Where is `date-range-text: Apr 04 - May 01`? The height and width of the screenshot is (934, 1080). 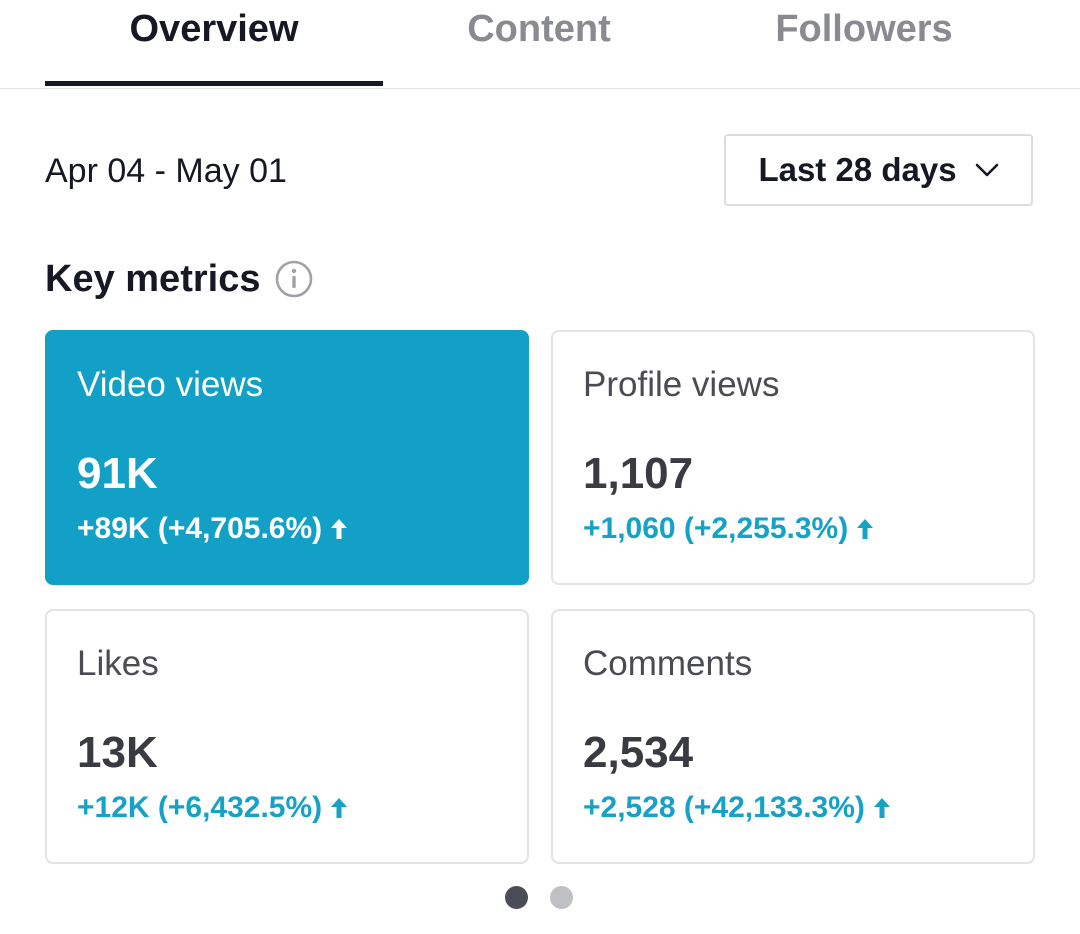
date-range-text: Apr 04 - May 01 is located at coordinates (166, 171).